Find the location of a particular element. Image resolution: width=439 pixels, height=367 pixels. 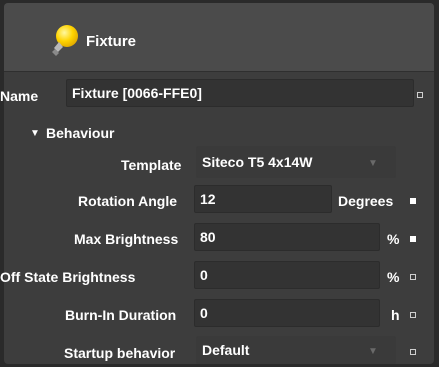

template-dropdown-icon: ▼ is located at coordinates (373, 163).